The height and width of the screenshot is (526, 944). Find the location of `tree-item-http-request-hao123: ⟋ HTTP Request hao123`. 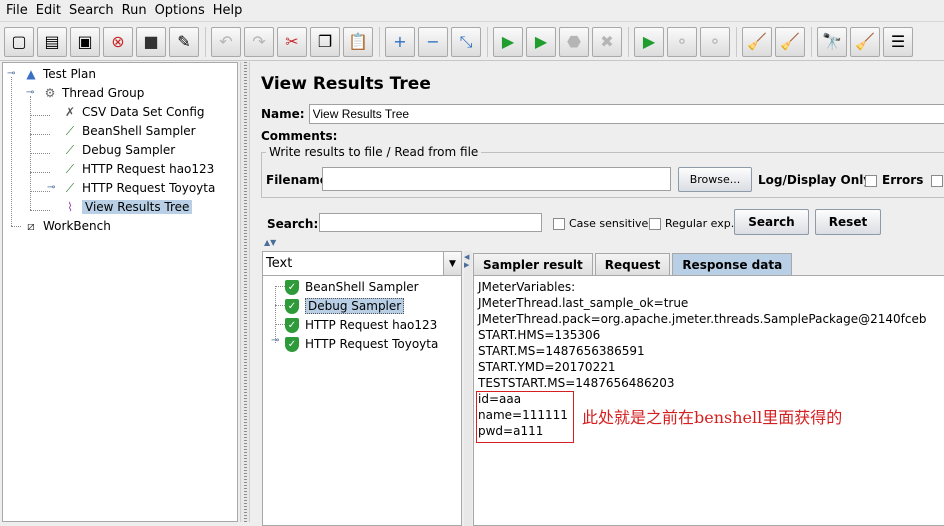

tree-item-http-request-hao123: ⟋ HTTP Request hao123 is located at coordinates (138, 169).